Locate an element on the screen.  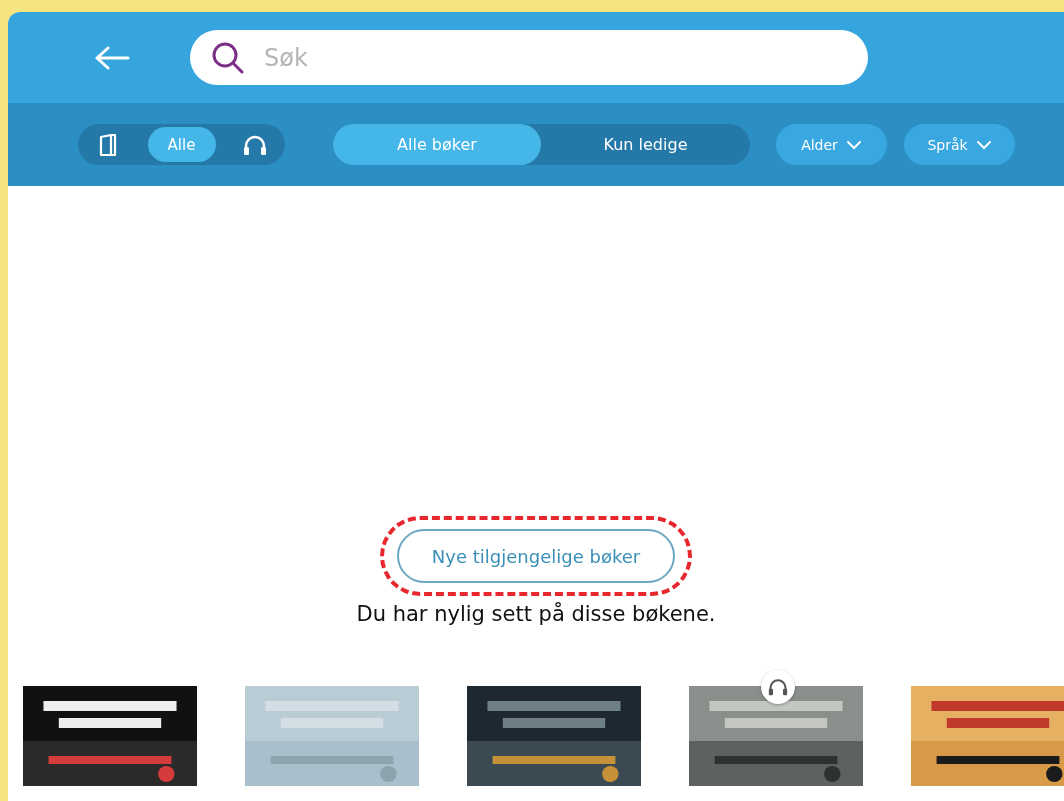
all-formats-button: Alle is located at coordinates (181, 144).